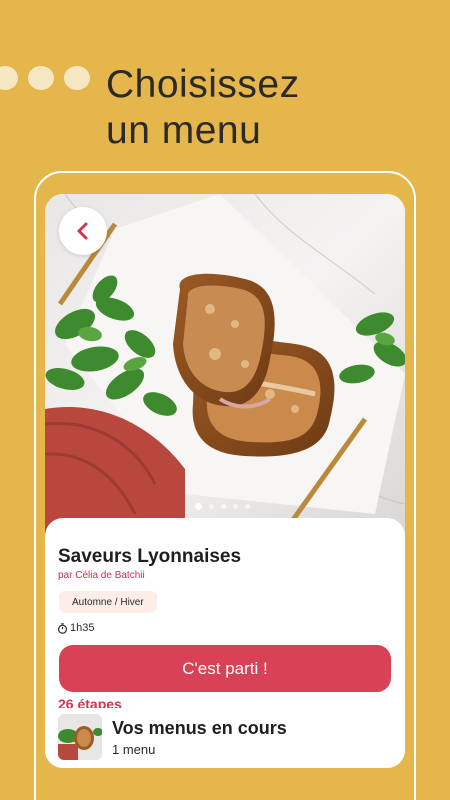  What do you see at coordinates (108, 602) in the screenshot?
I see `season-tag: Automne / Hiver` at bounding box center [108, 602].